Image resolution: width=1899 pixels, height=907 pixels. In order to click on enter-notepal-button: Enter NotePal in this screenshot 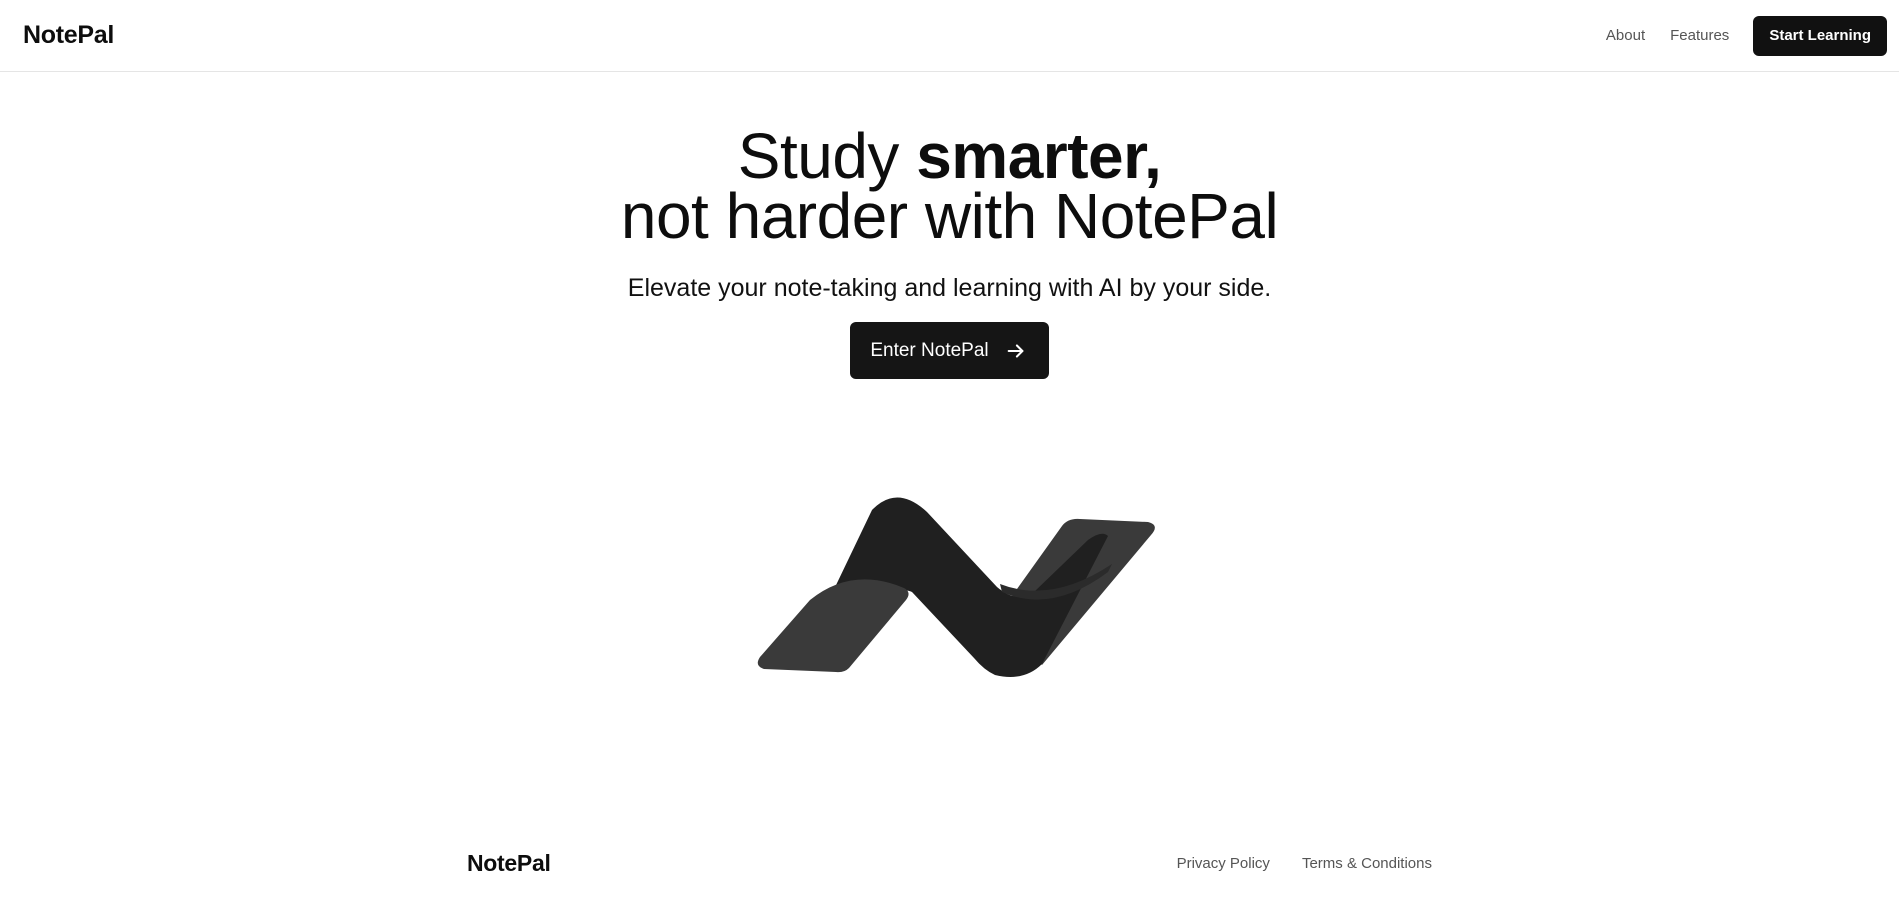, I will do `click(949, 350)`.